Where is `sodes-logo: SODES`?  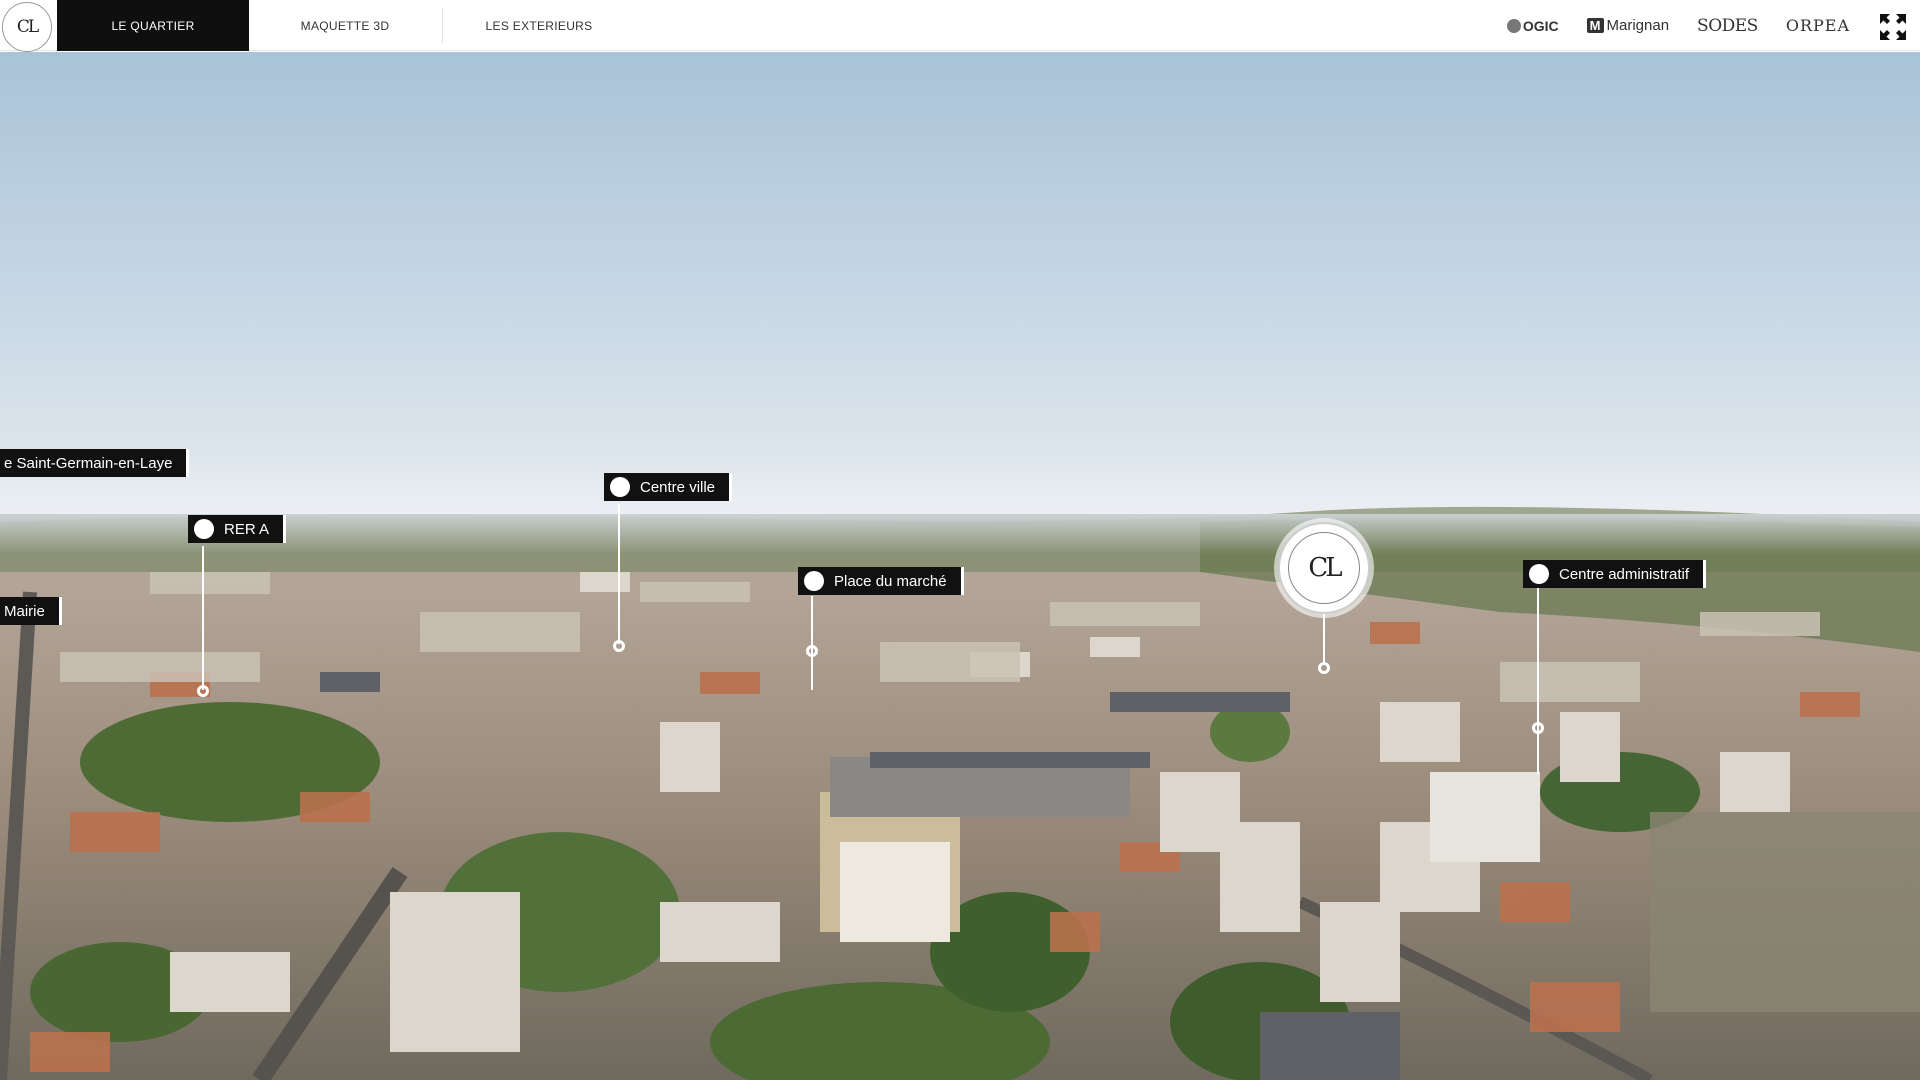 sodes-logo: SODES is located at coordinates (1727, 25).